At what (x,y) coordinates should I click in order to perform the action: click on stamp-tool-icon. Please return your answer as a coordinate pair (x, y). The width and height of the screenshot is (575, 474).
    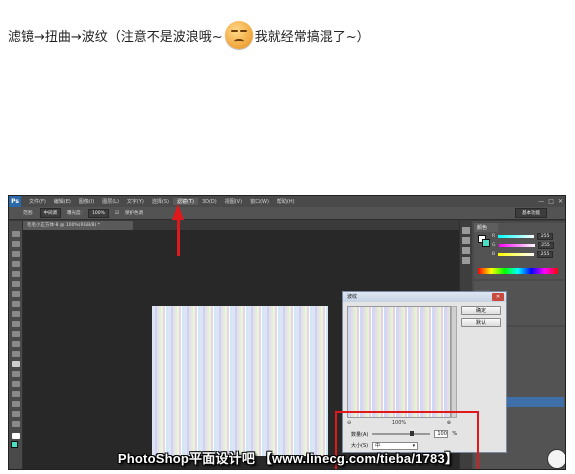
    Looking at the image, I should click on (16, 314).